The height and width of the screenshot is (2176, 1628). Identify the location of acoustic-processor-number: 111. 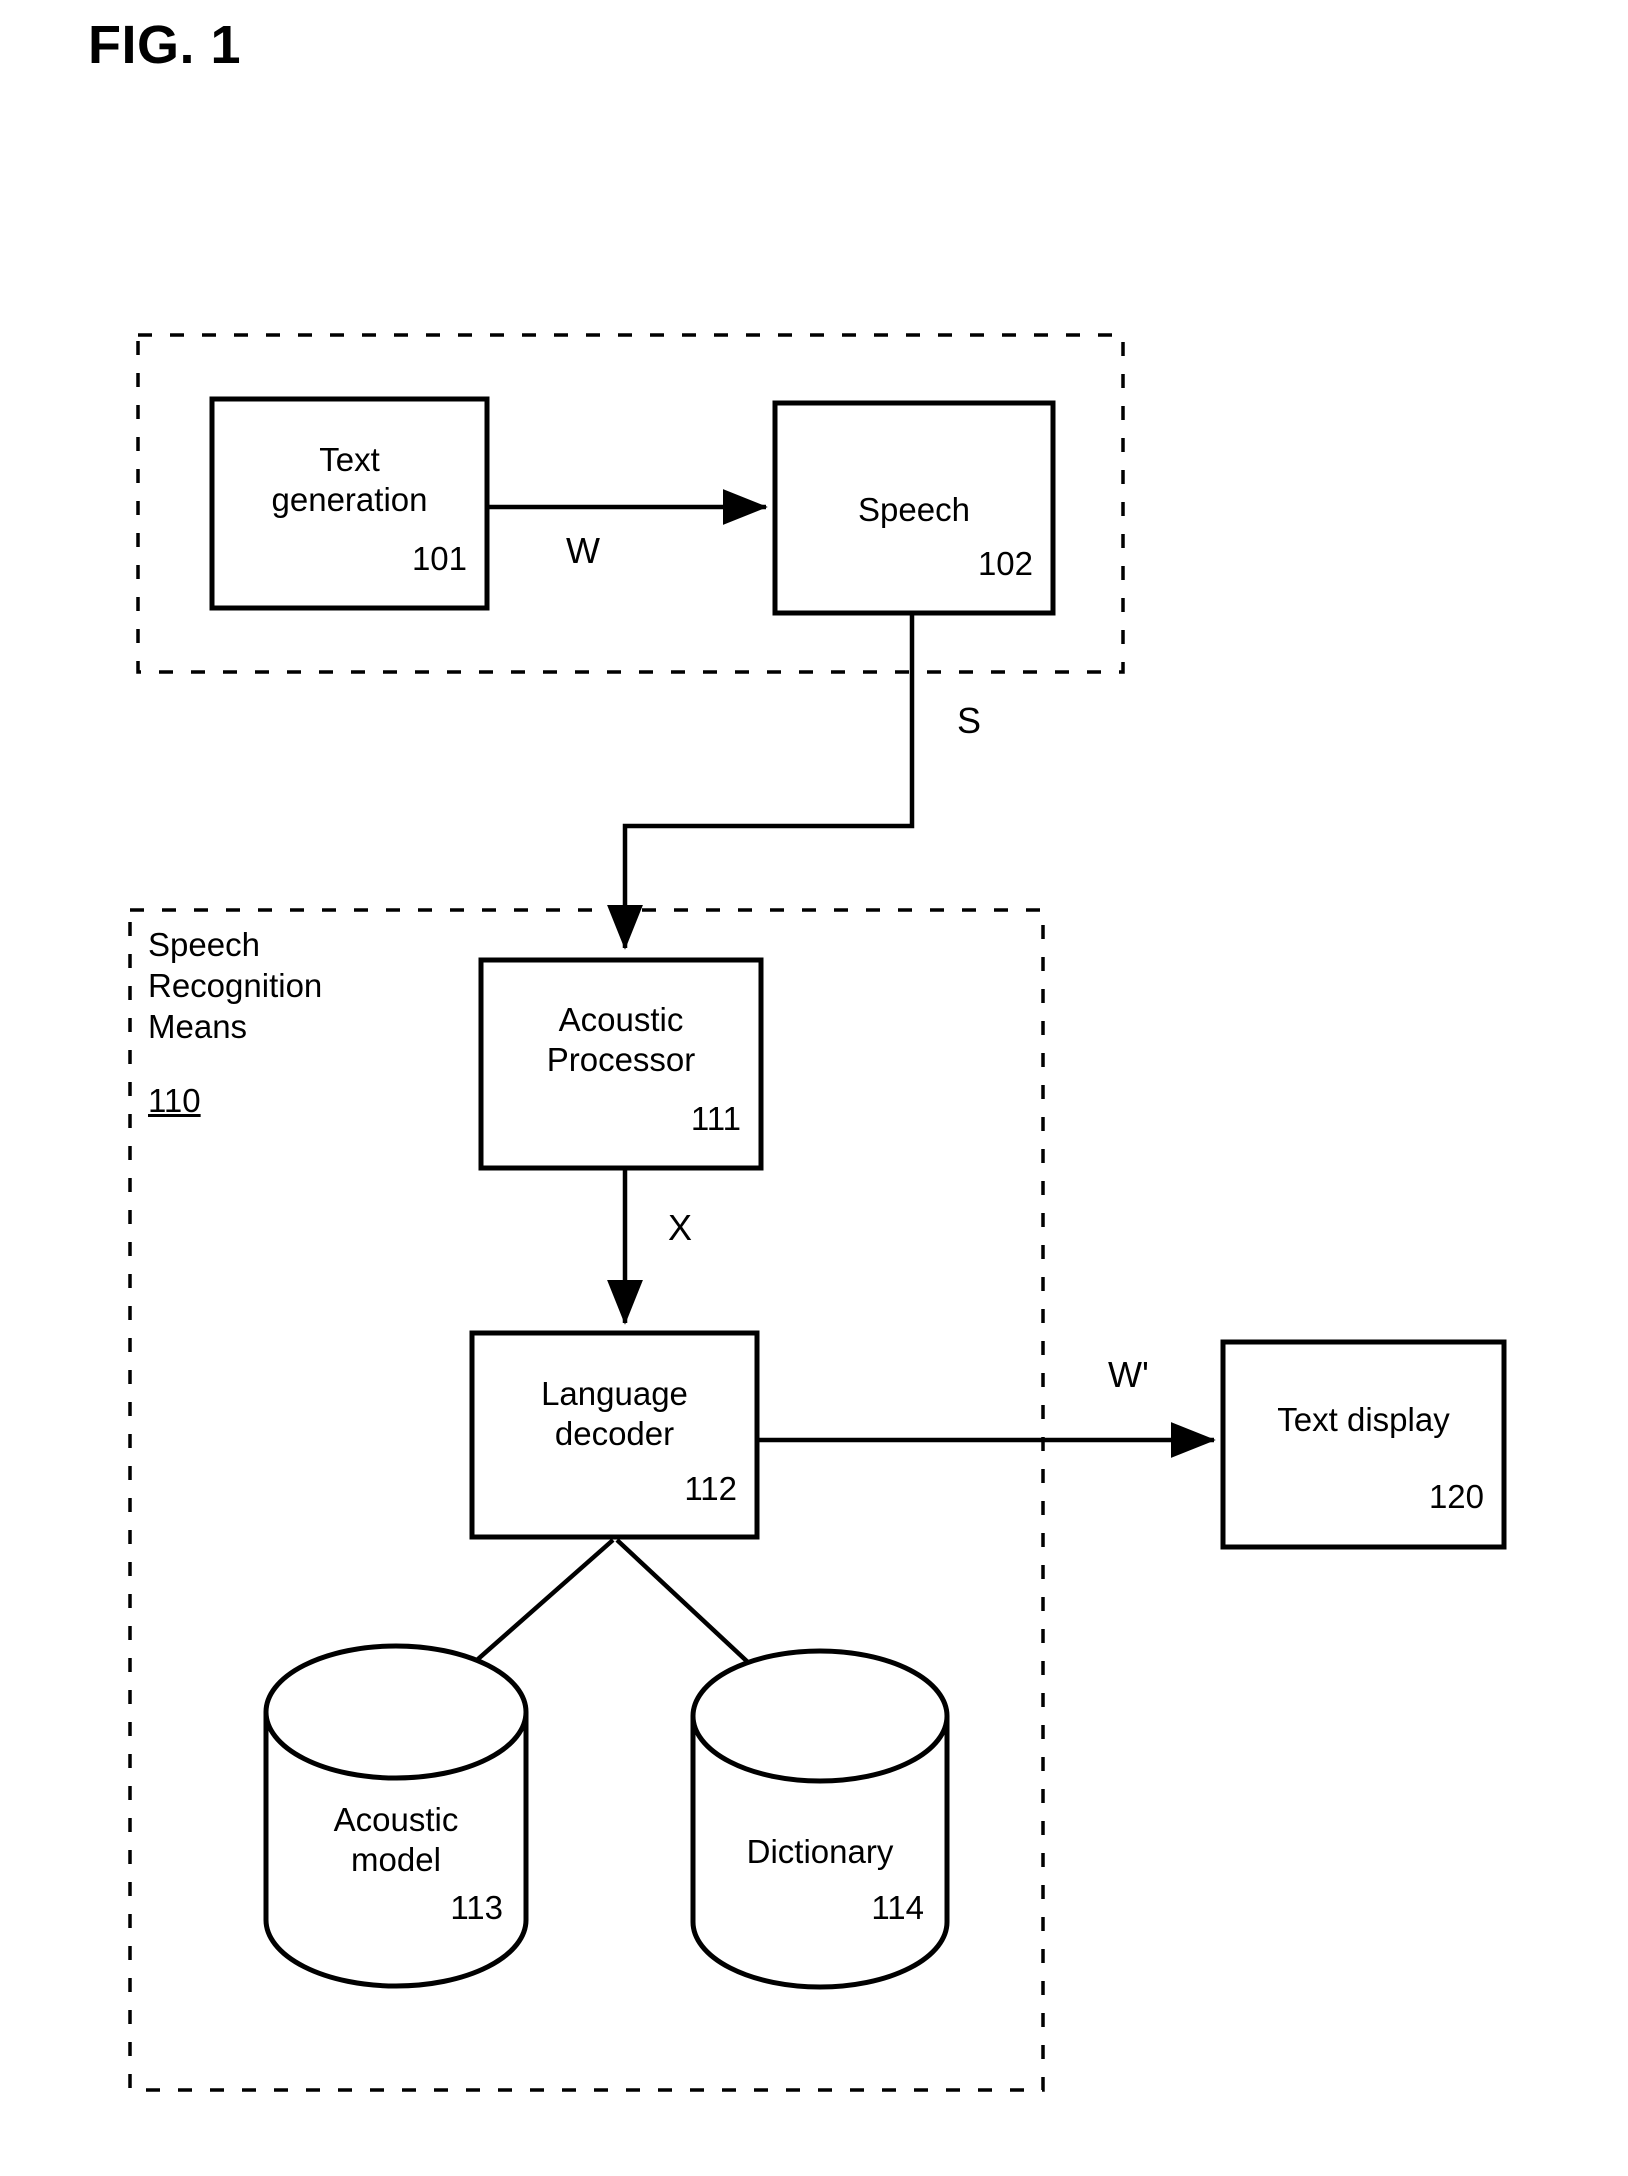
(715, 1118).